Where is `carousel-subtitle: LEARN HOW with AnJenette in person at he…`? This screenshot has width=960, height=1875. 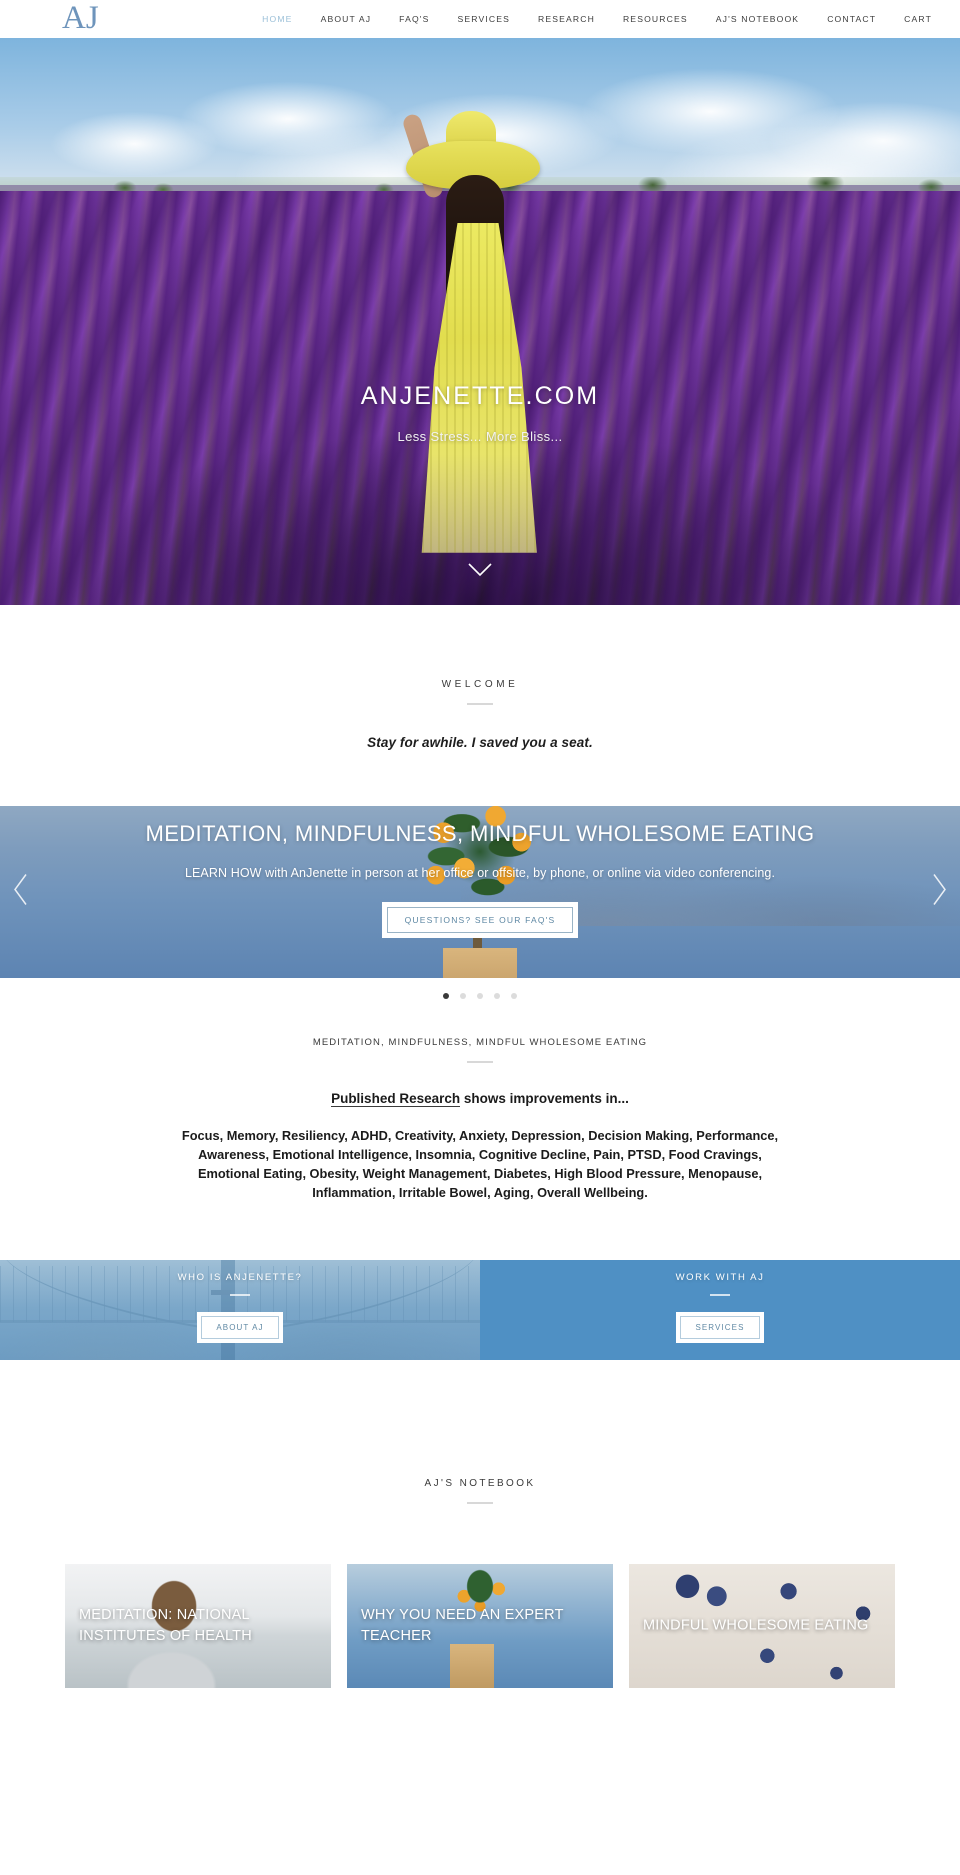
carousel-subtitle: LEARN HOW with AnJenette in person at he… is located at coordinates (480, 873).